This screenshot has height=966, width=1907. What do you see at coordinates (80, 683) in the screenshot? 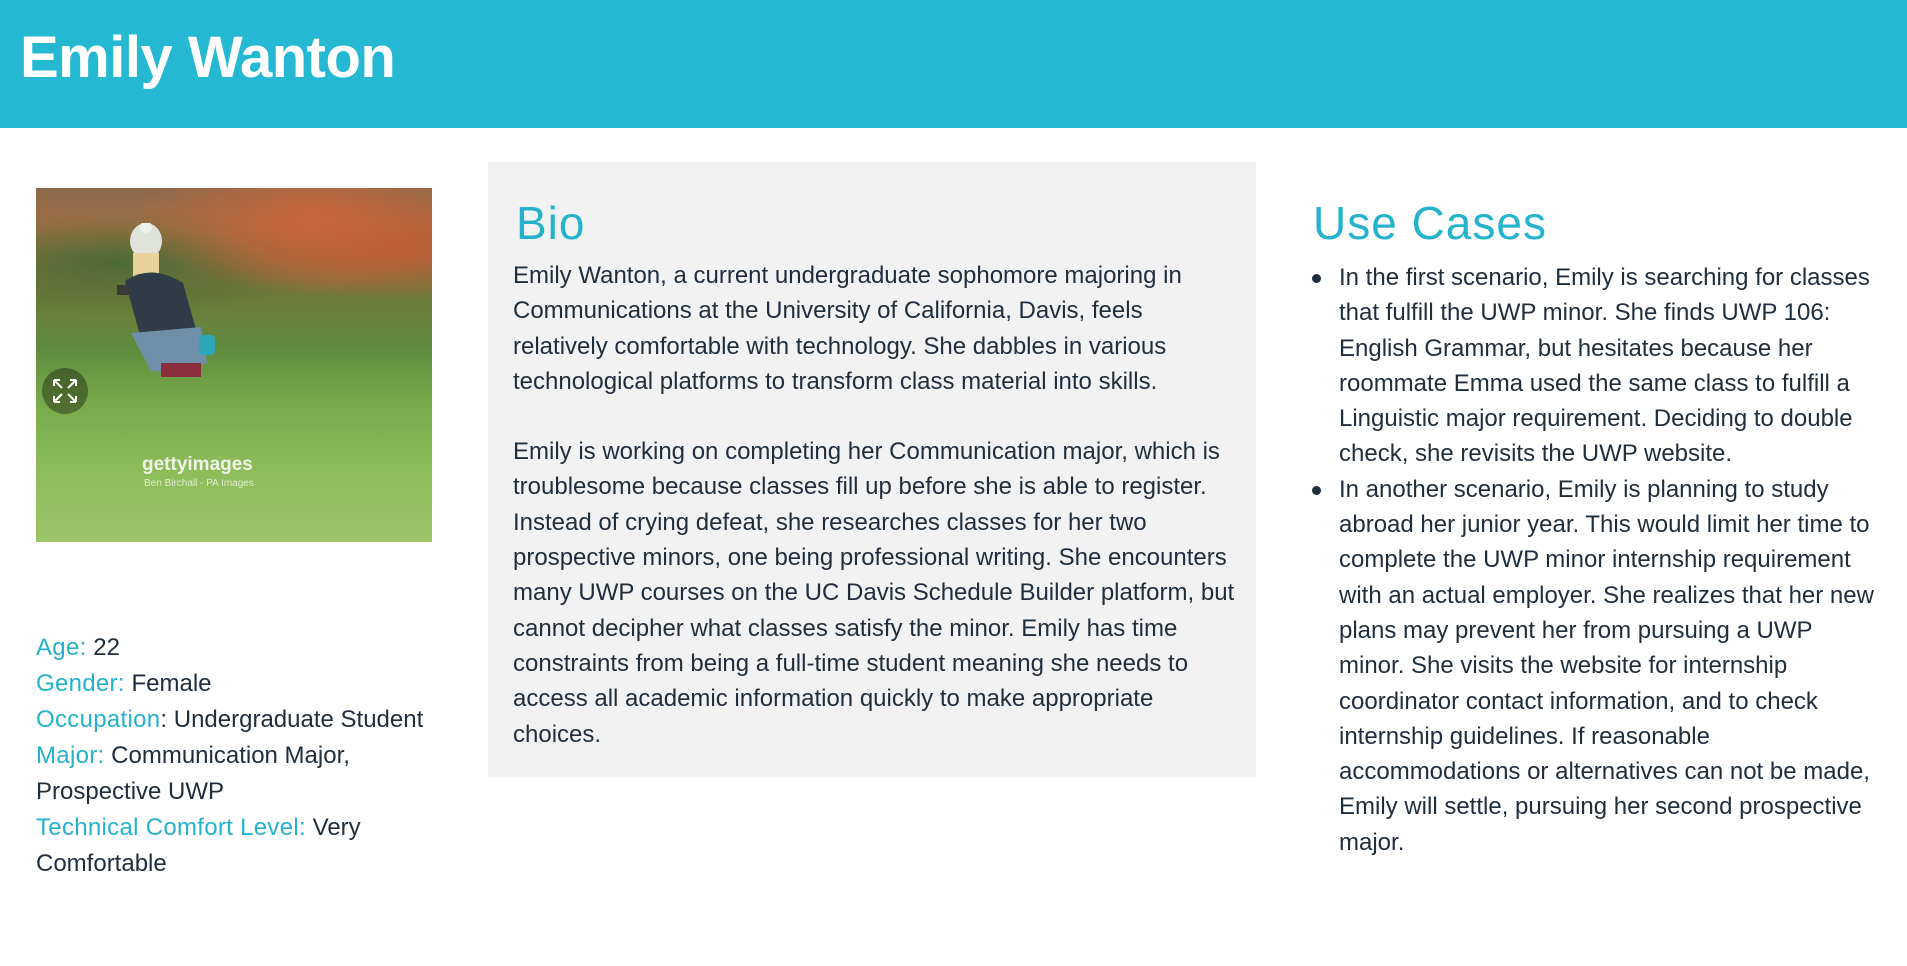
I see `detail-label: Gender:` at bounding box center [80, 683].